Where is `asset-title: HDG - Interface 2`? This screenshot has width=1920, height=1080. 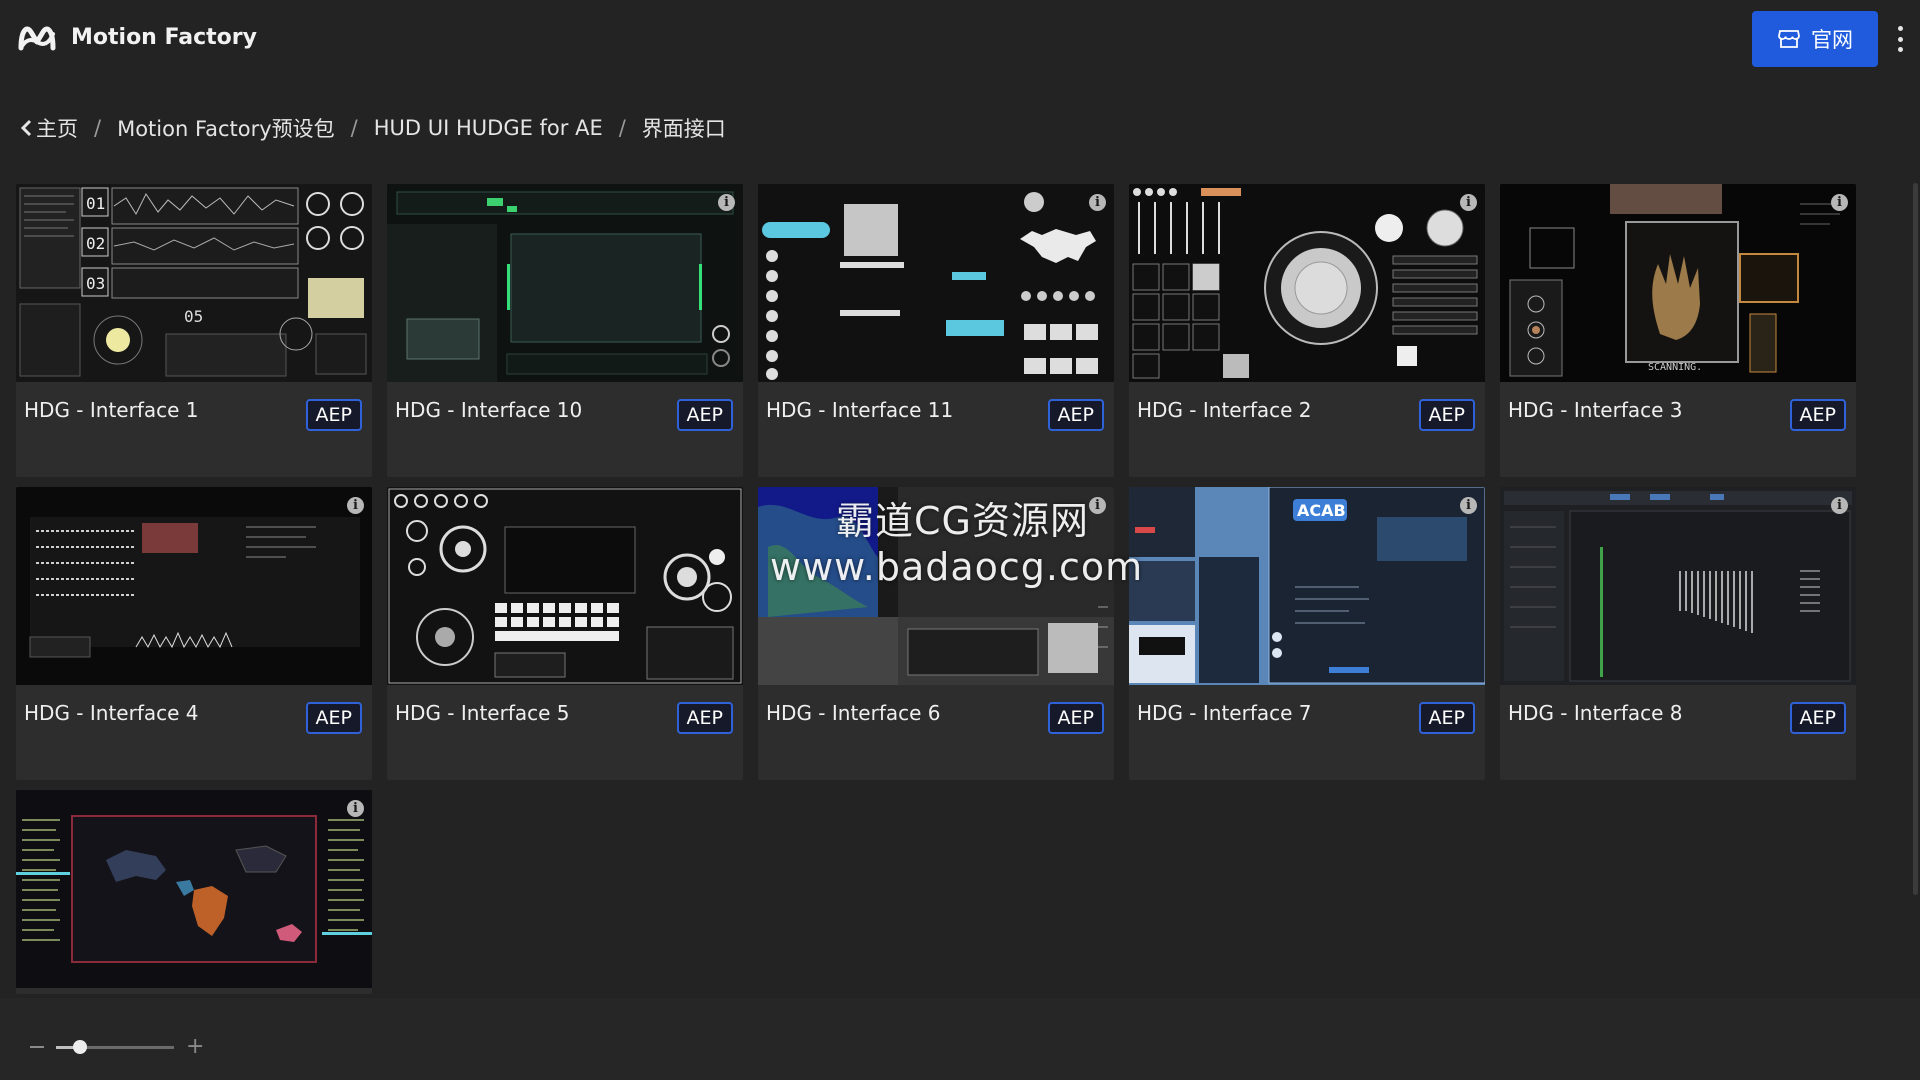
asset-title: HDG - Interface 2 is located at coordinates (1224, 410).